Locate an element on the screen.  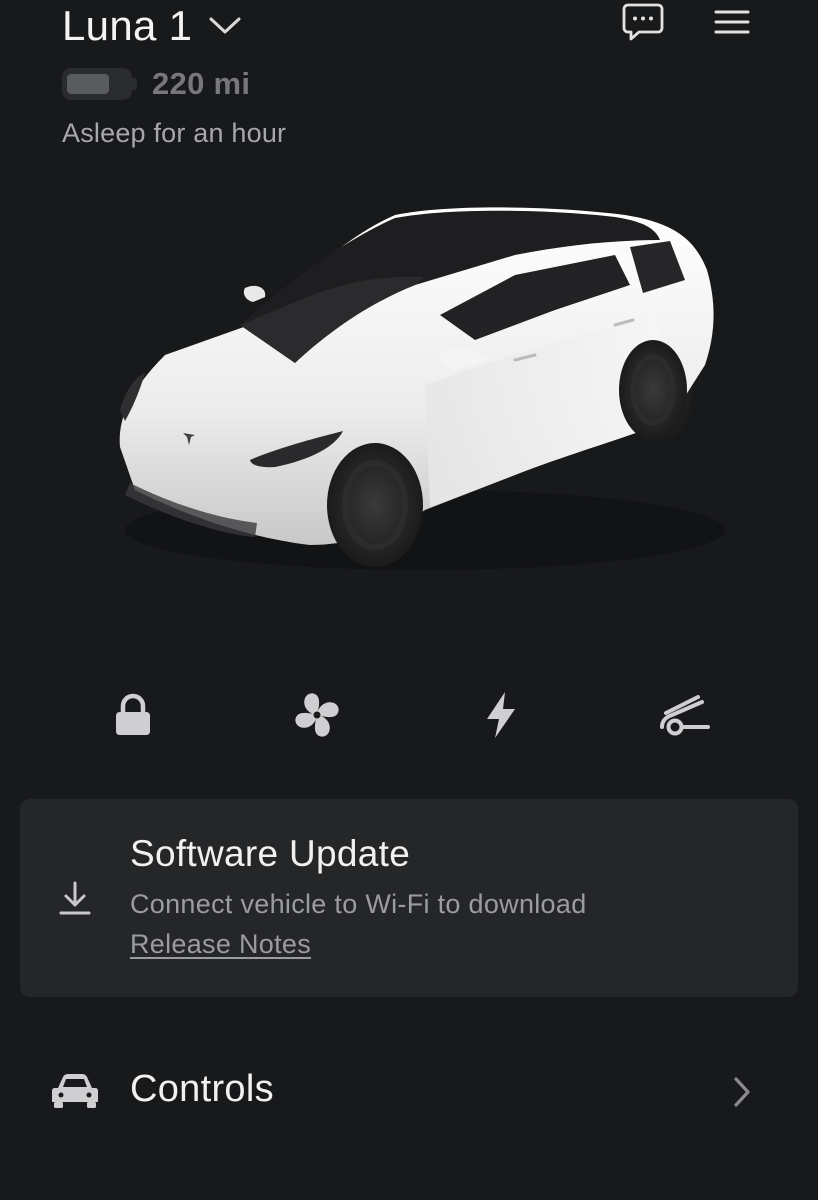
vehicle-name: Luna 1 is located at coordinates (127, 25).